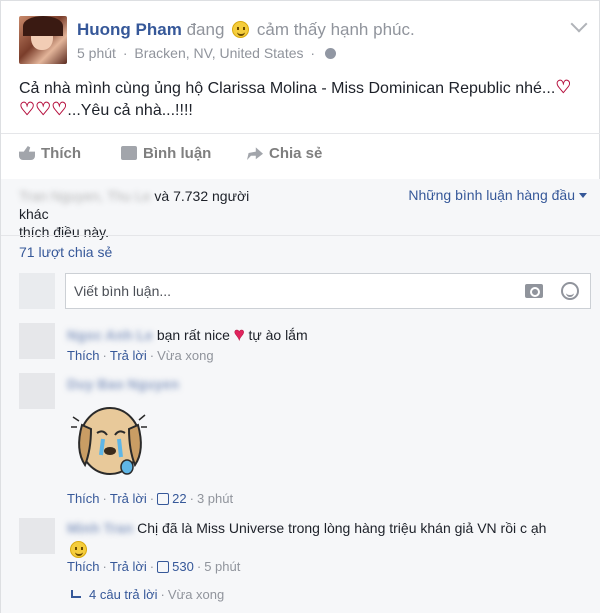  I want to click on heart-icon: ♡♡♡, so click(43, 109).